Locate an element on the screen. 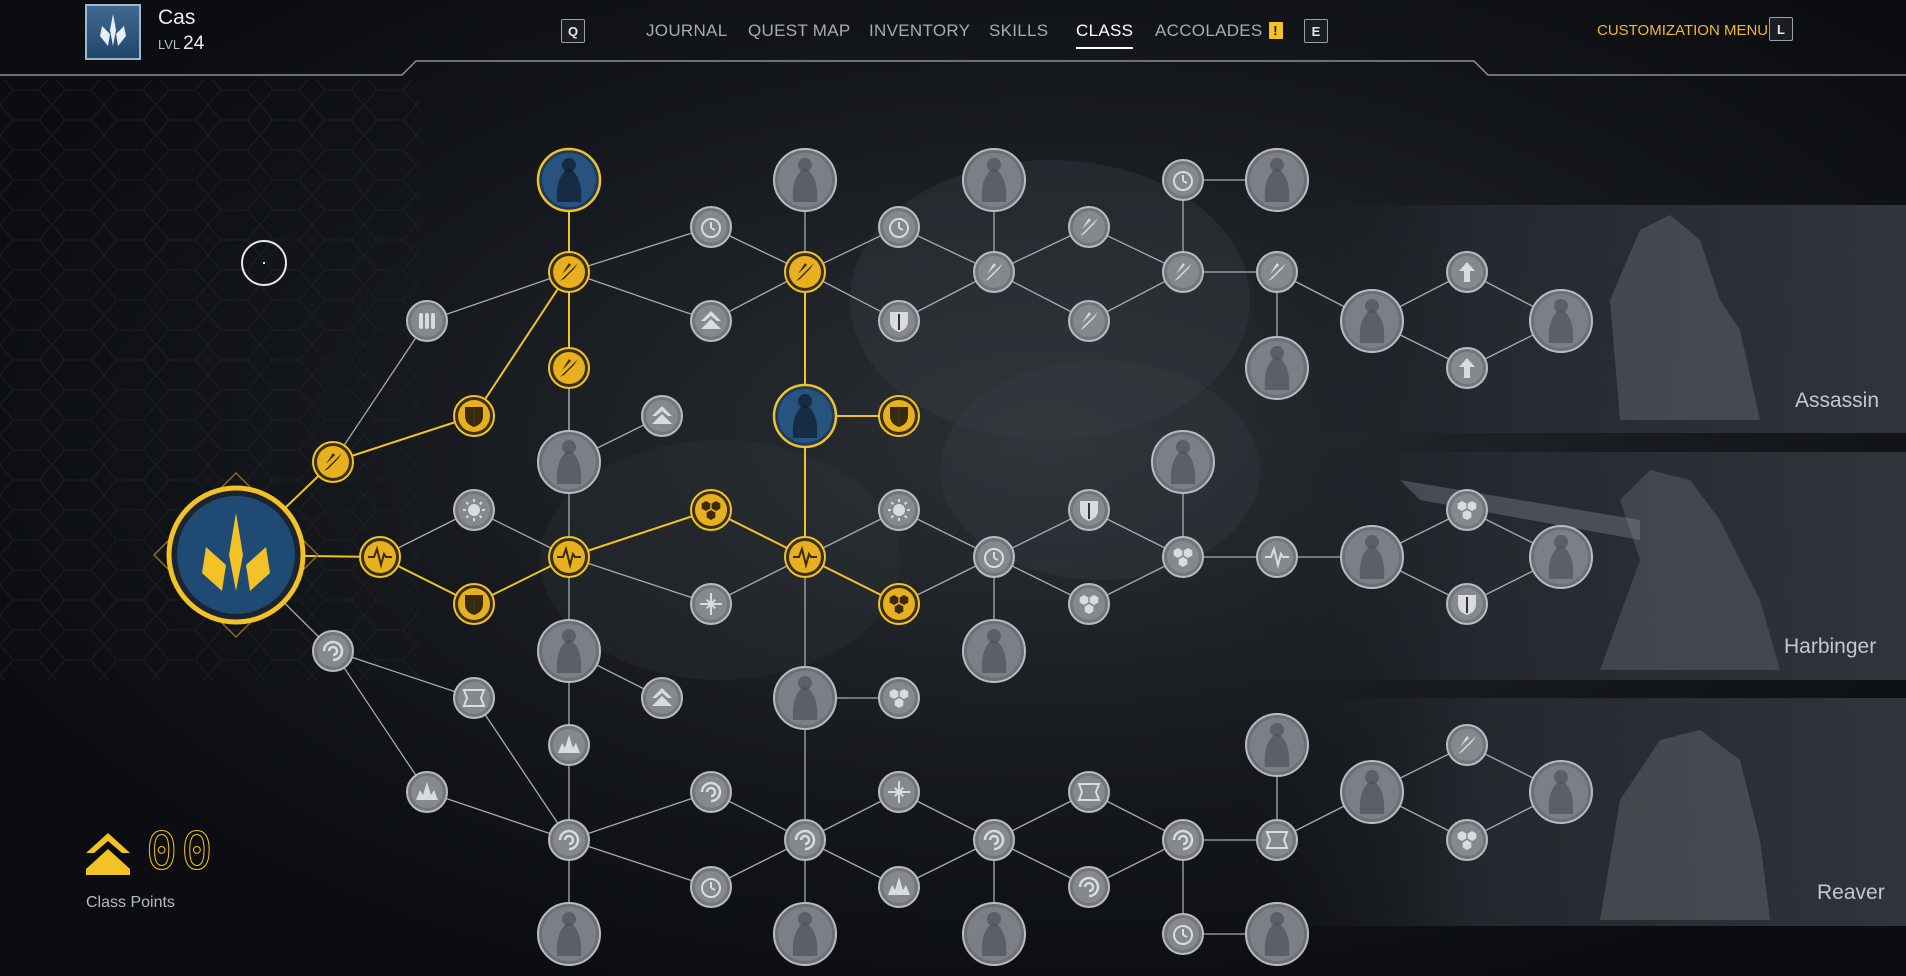  ammo-icon is located at coordinates (427, 321).